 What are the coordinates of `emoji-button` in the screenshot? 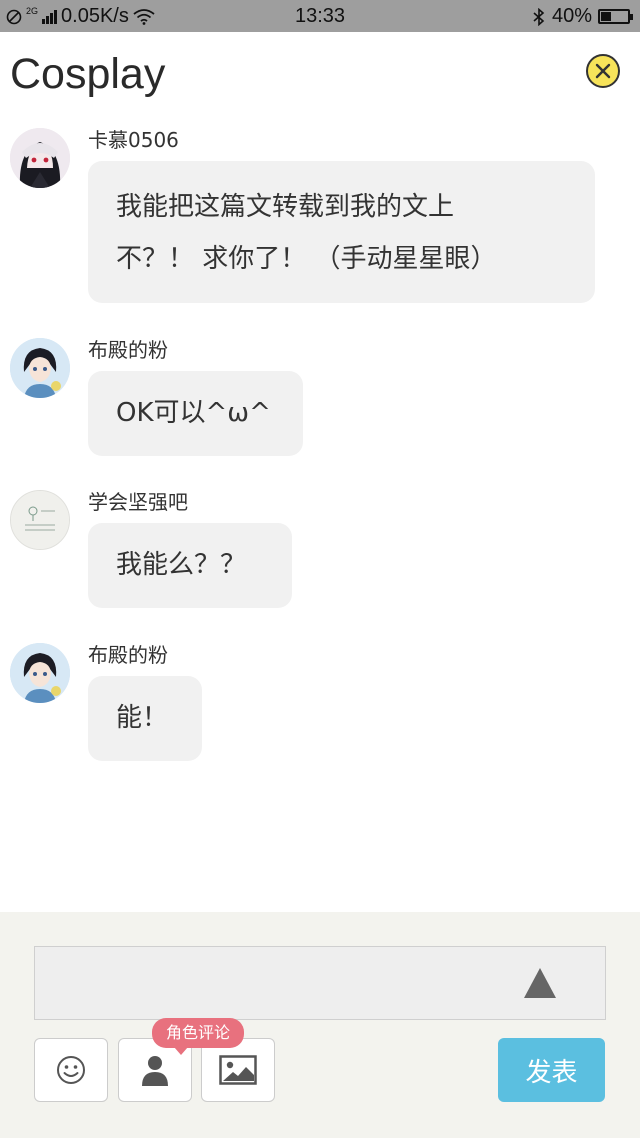 It's located at (71, 1070).